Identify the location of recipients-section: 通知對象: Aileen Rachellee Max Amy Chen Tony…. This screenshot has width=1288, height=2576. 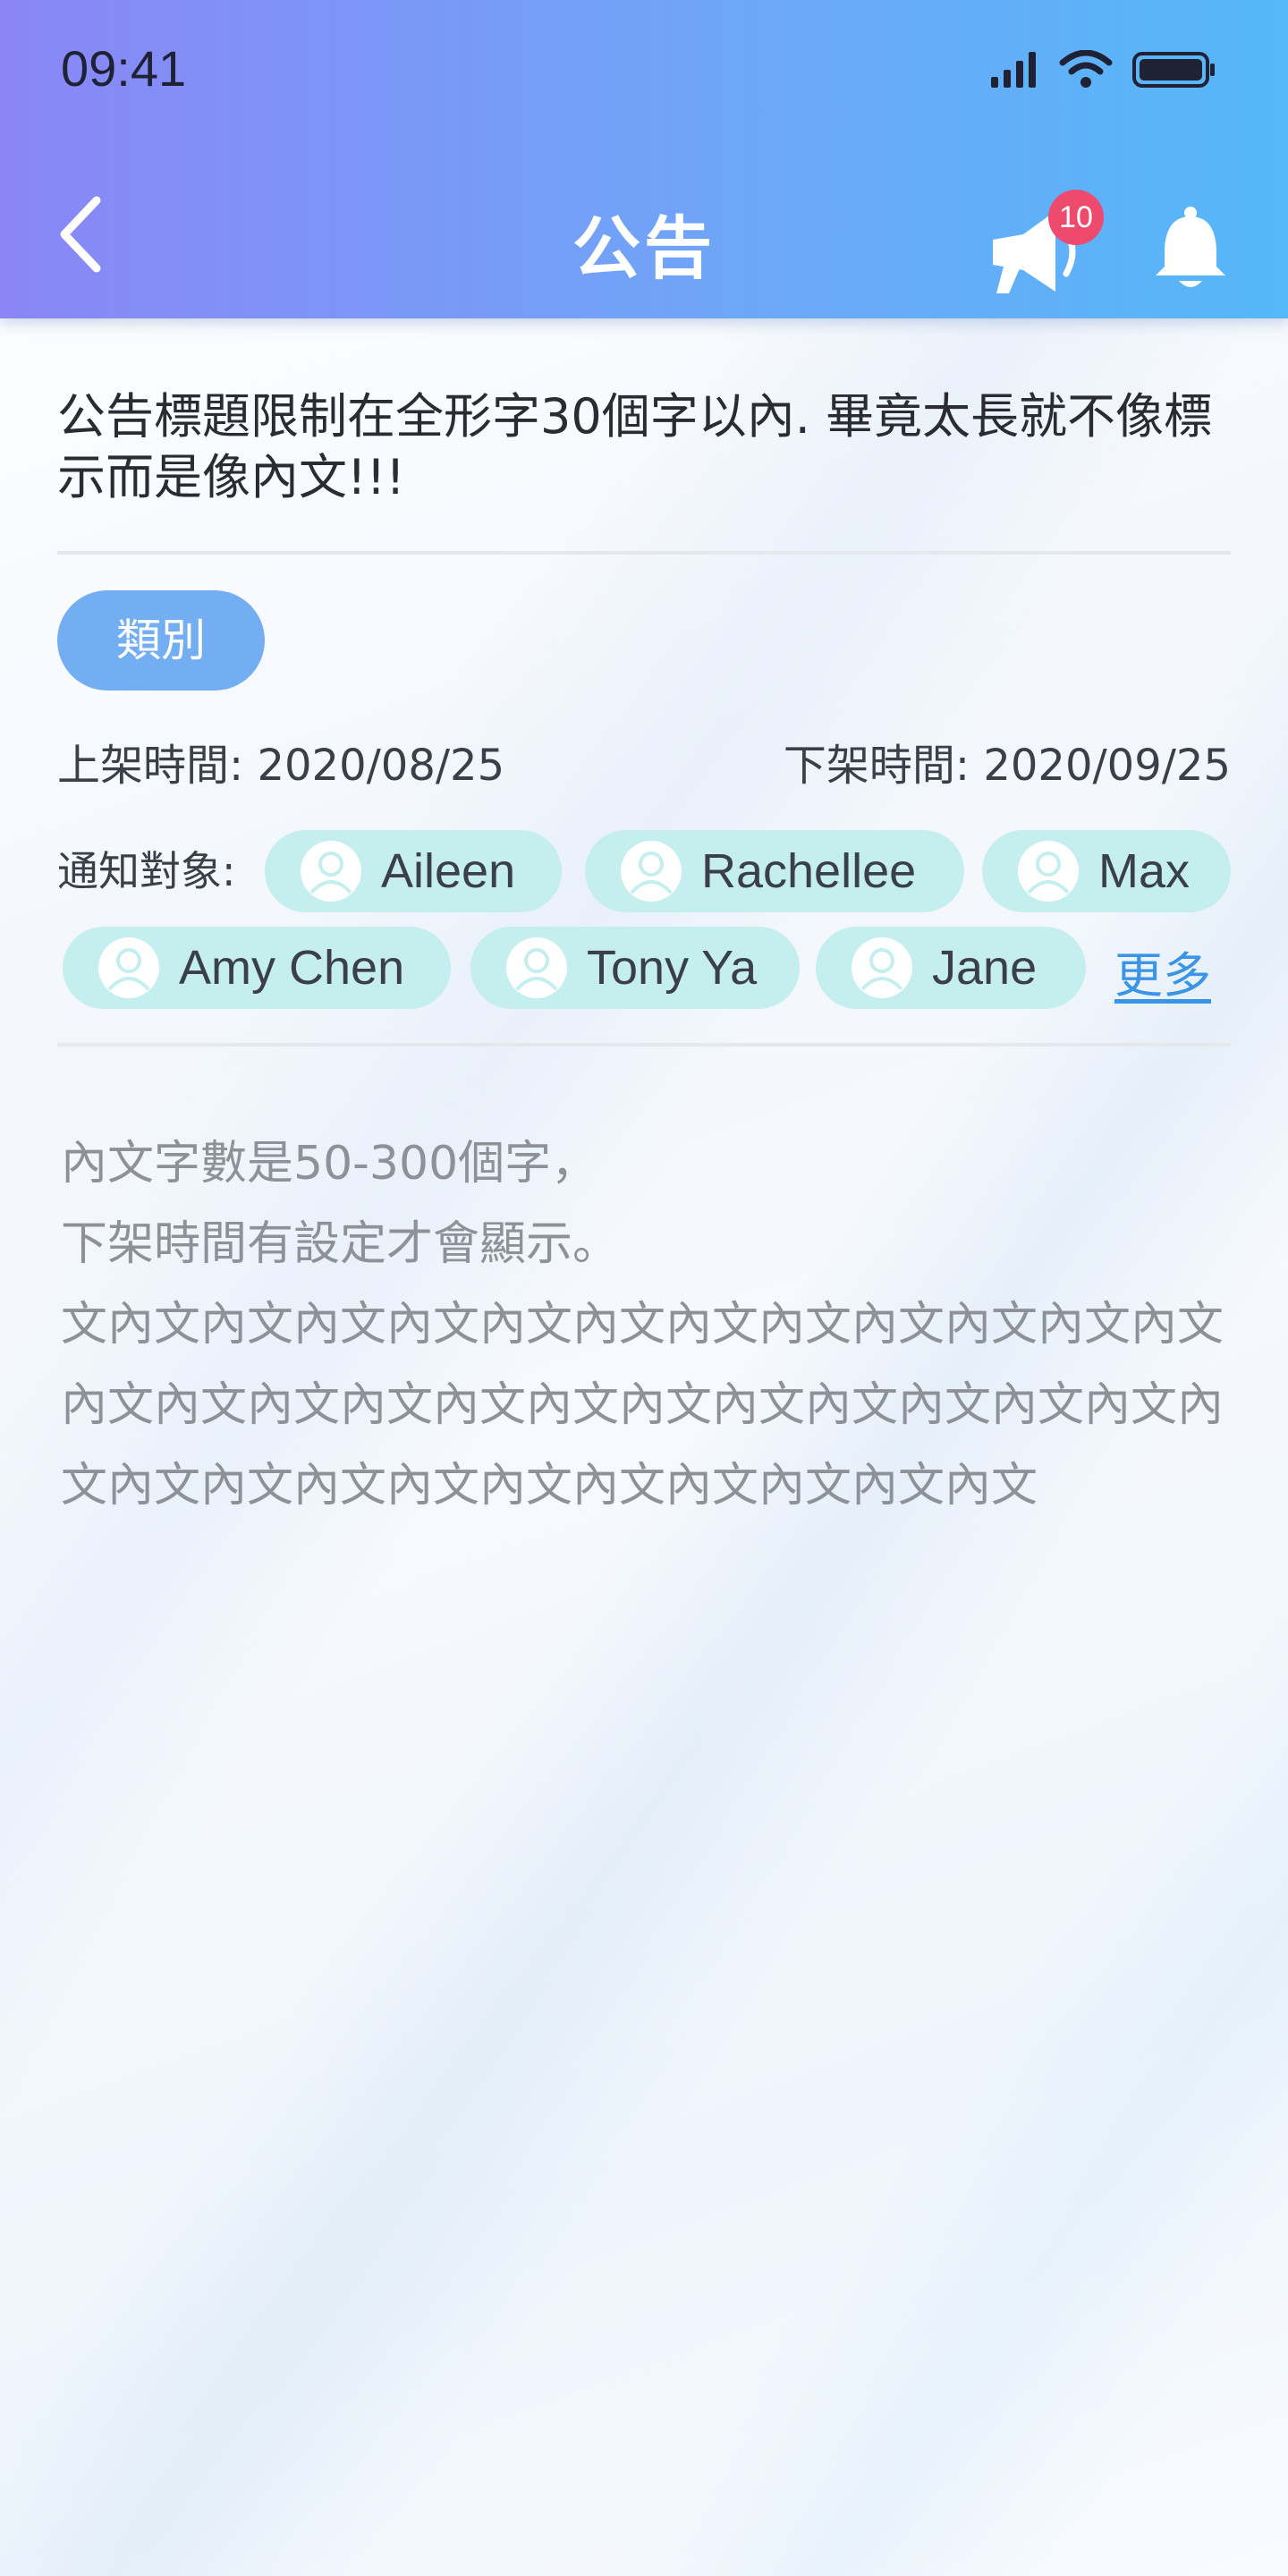
(644, 924).